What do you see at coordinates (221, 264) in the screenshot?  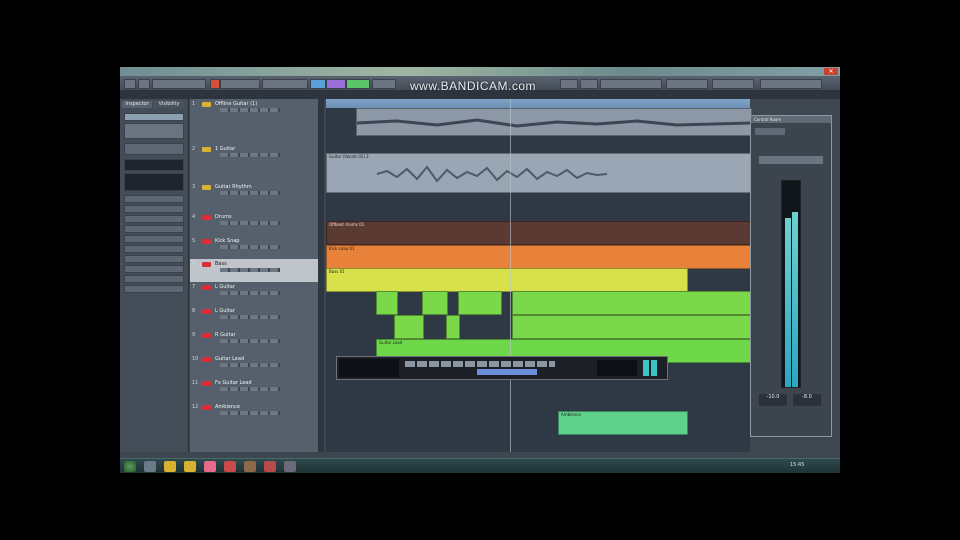 I see `track-name: Bass` at bounding box center [221, 264].